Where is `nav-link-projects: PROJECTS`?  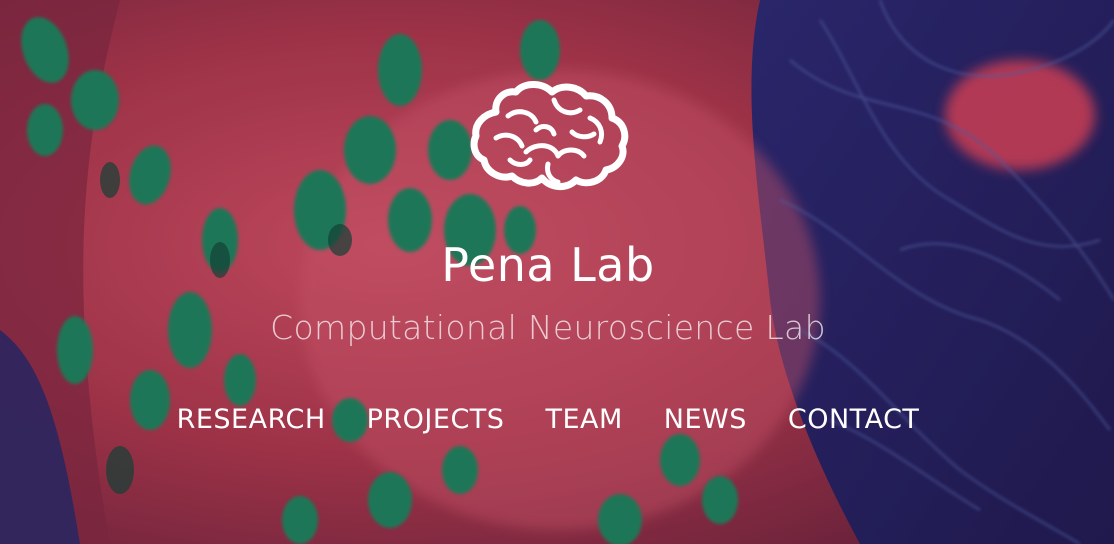 nav-link-projects: PROJECTS is located at coordinates (436, 420).